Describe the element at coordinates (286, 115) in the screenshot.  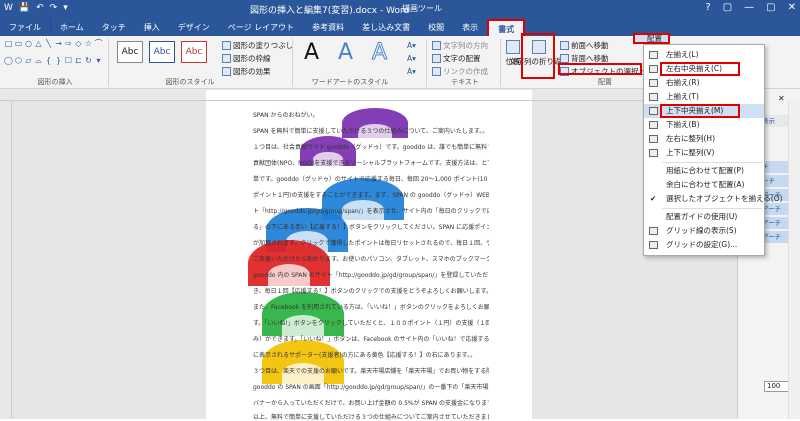
I see `text-line: SPAN からのおねがい。` at that location.